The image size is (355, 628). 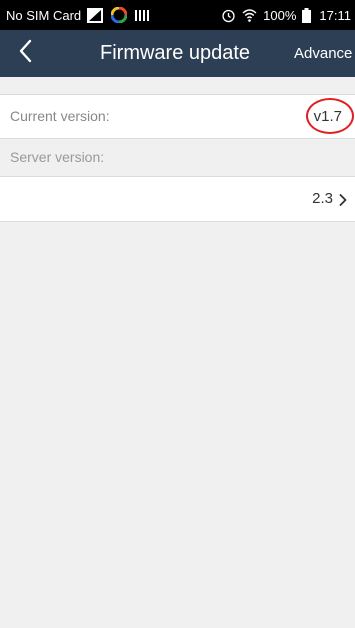 I want to click on battery-icon, so click(x=307, y=15).